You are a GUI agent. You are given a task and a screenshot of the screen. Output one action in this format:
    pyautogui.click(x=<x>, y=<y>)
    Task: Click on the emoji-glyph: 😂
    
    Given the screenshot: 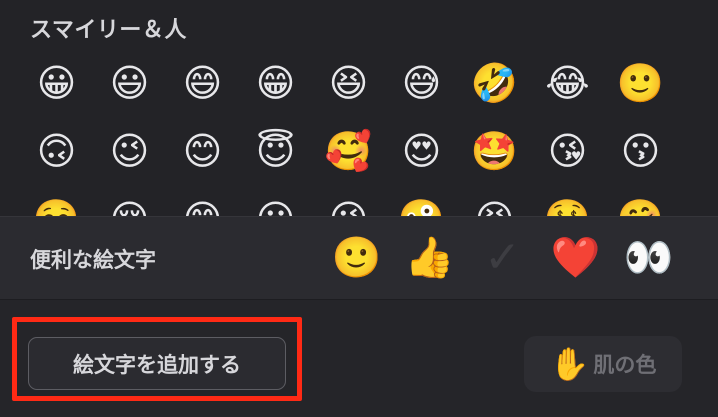 What is the action you would take?
    pyautogui.click(x=567, y=83)
    